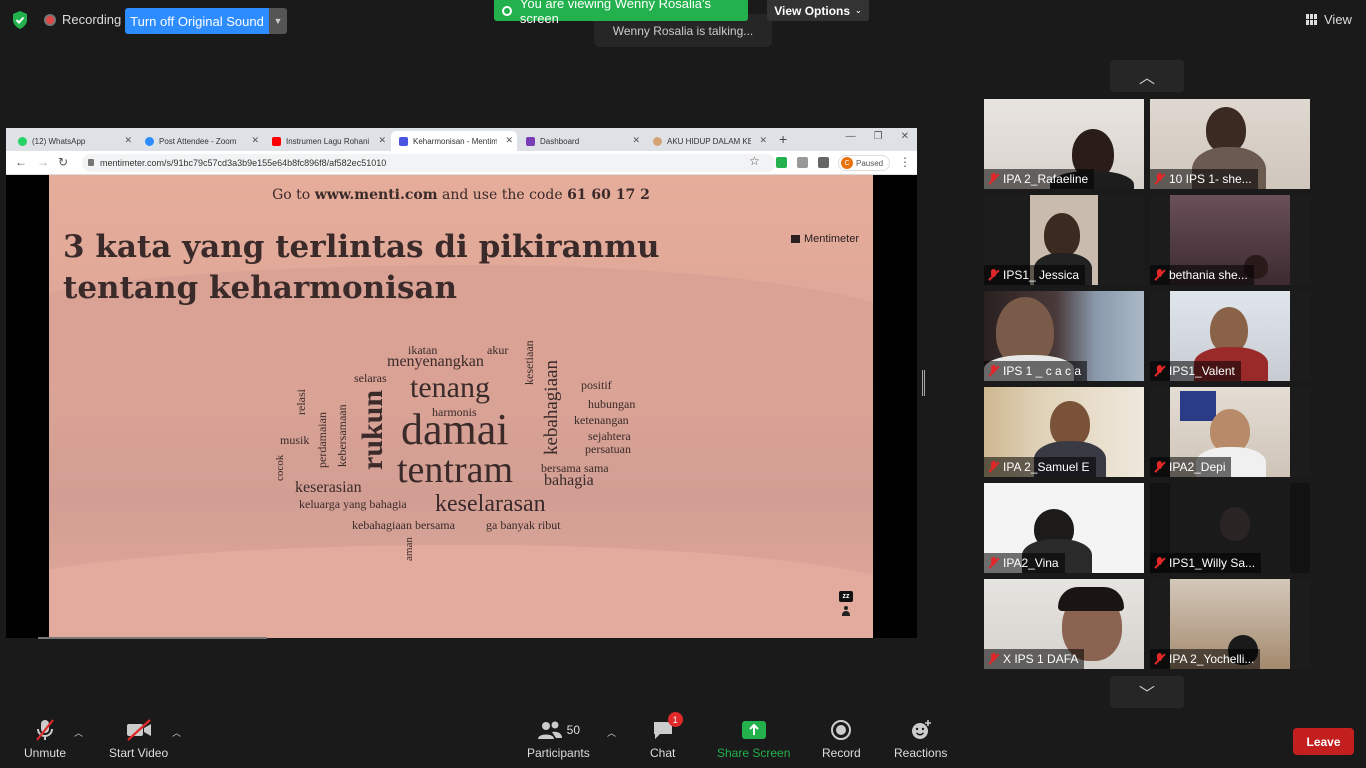 This screenshot has width=1366, height=768. Describe the element at coordinates (1064, 528) in the screenshot. I see `video-tile: IPA2_Vina` at that location.